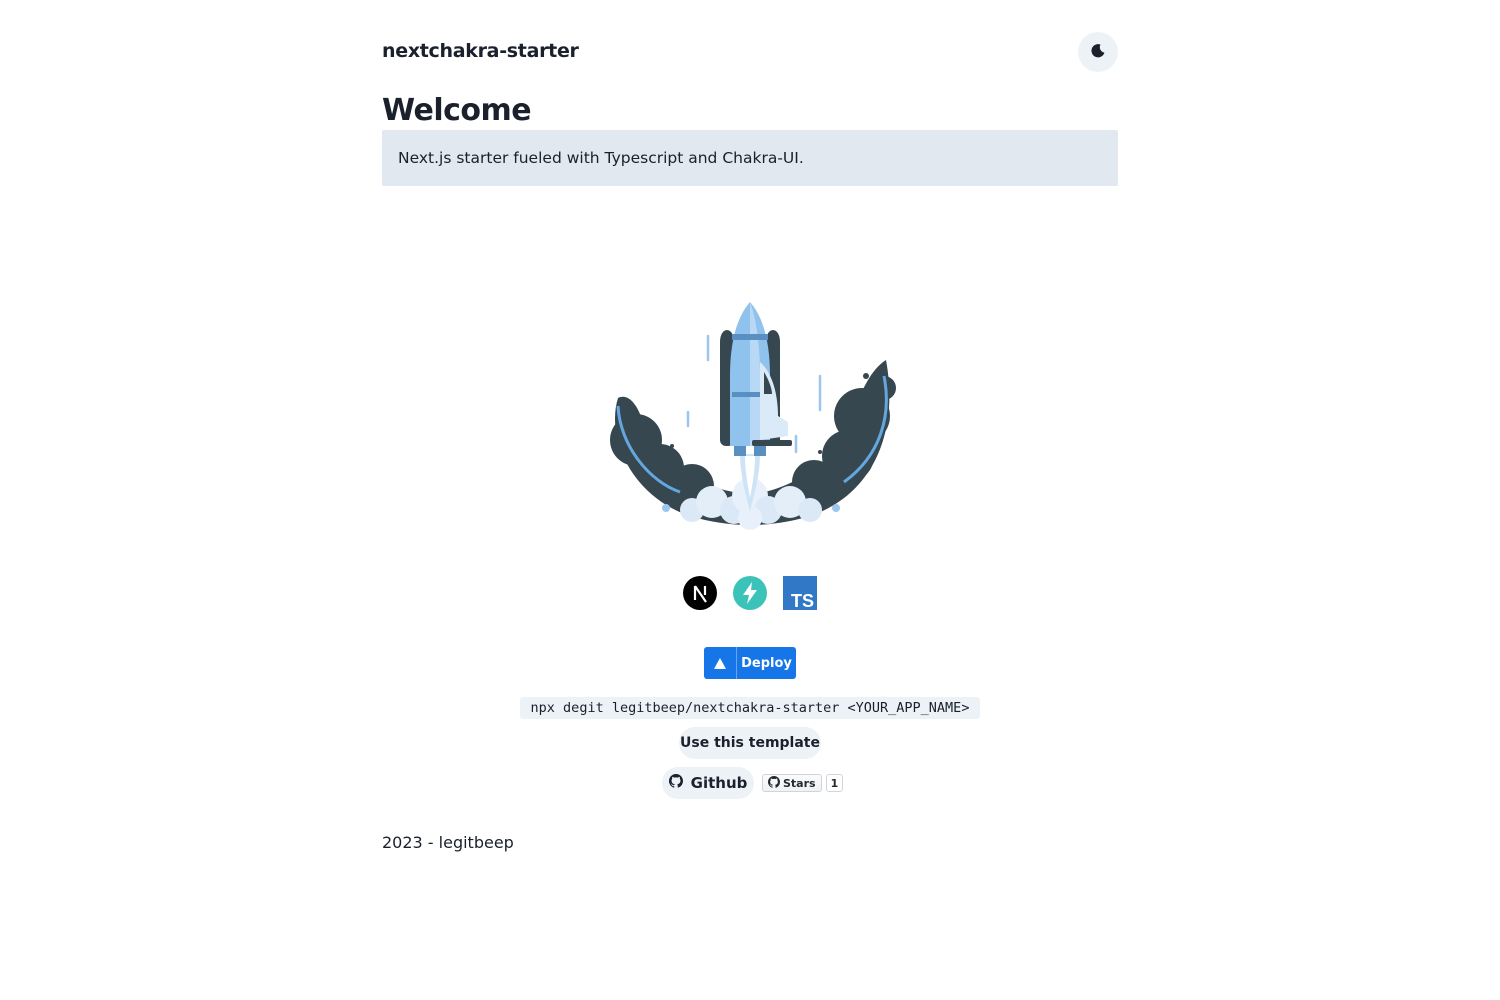  I want to click on stars-label: Stars, so click(799, 783).